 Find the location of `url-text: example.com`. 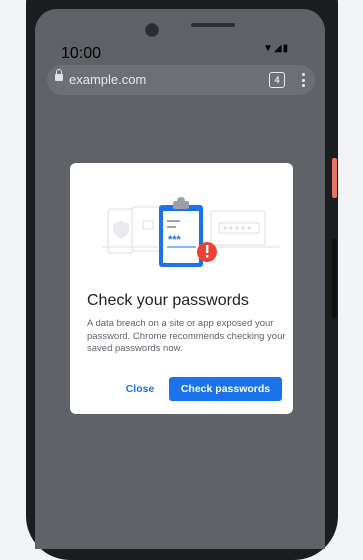

url-text: example.com is located at coordinates (108, 79).